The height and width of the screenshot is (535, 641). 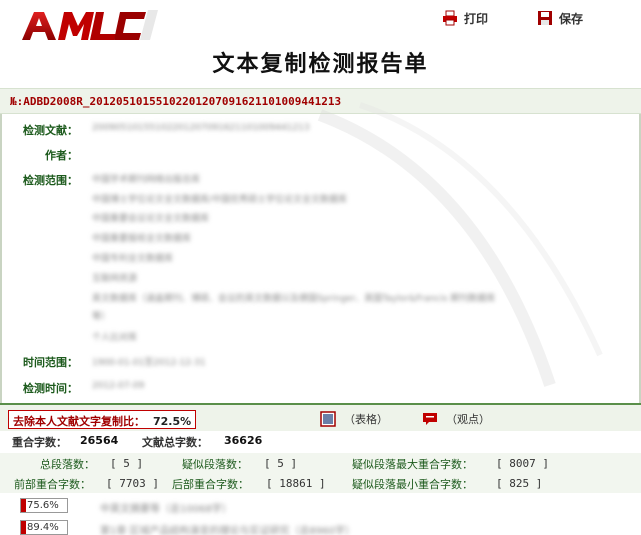 What do you see at coordinates (468, 419) in the screenshot?
I see `opinion-view-label: （观点）` at bounding box center [468, 419].